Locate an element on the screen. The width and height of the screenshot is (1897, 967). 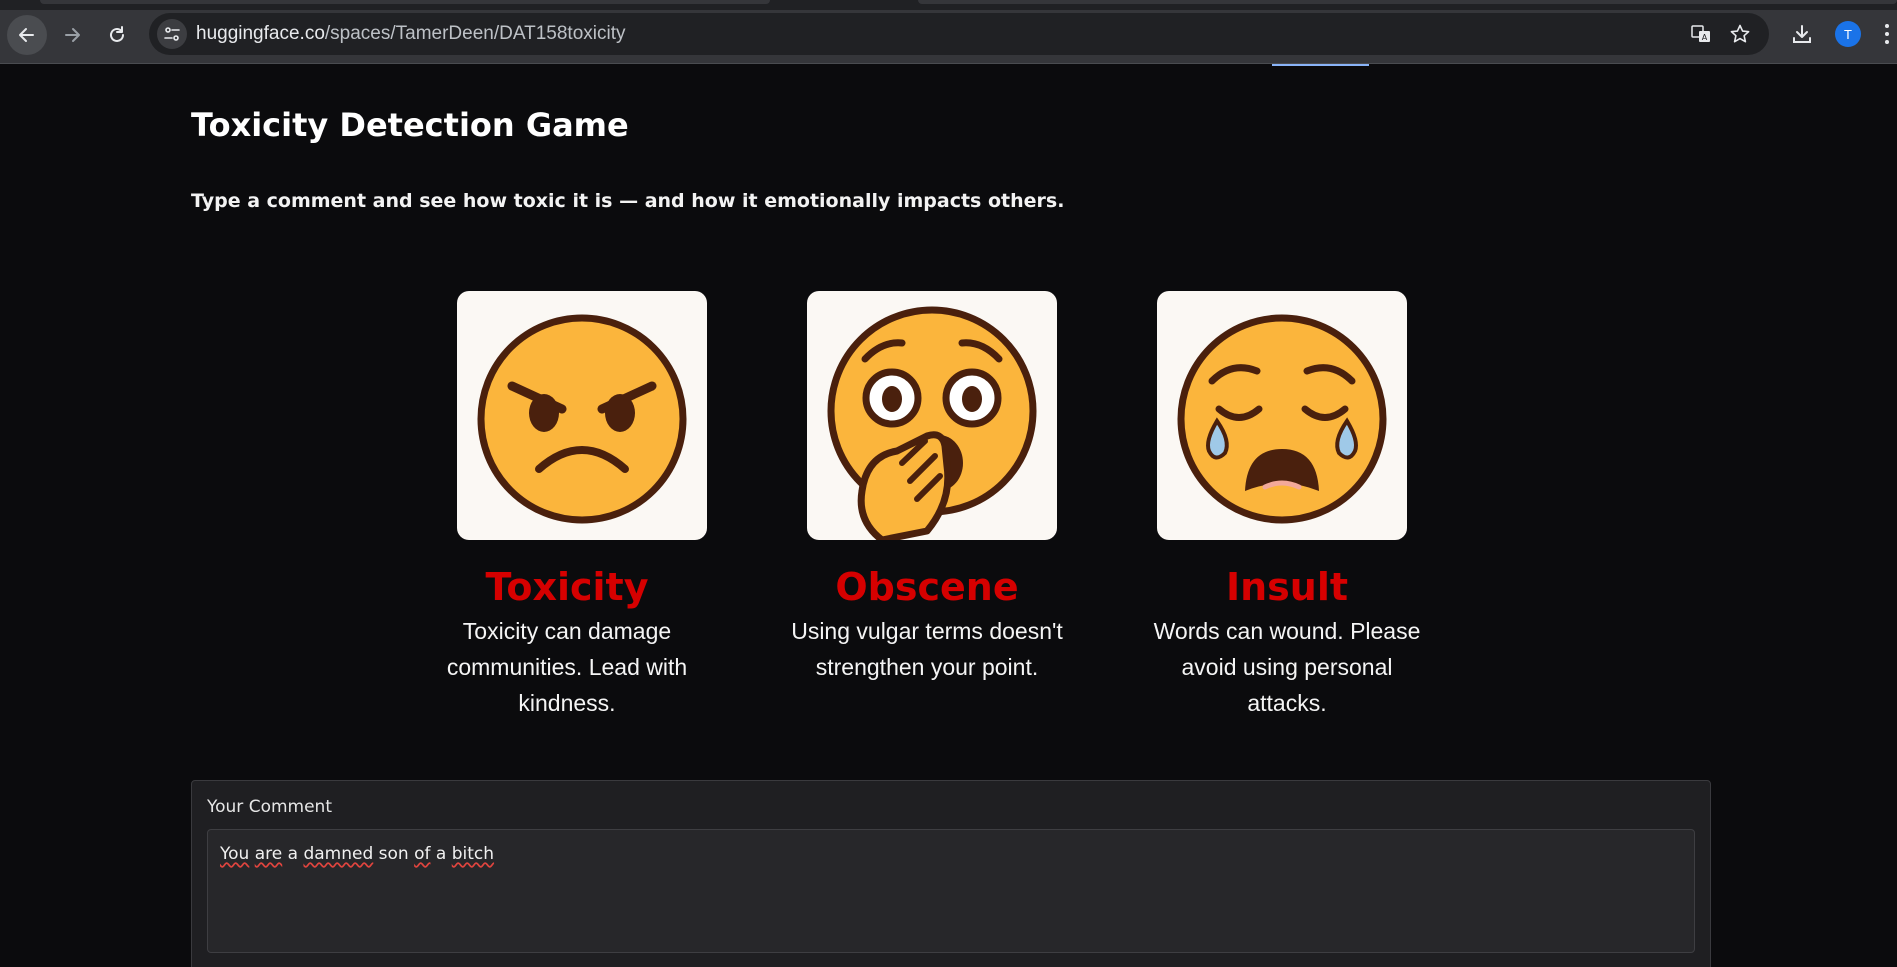
shocked-face-icon is located at coordinates (932, 415).